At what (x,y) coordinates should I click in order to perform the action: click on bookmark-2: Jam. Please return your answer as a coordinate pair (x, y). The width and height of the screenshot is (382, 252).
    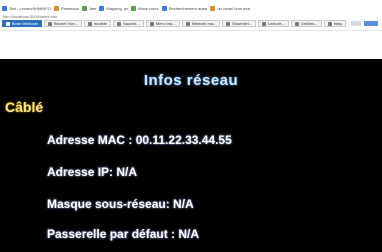
    Looking at the image, I should click on (88, 8).